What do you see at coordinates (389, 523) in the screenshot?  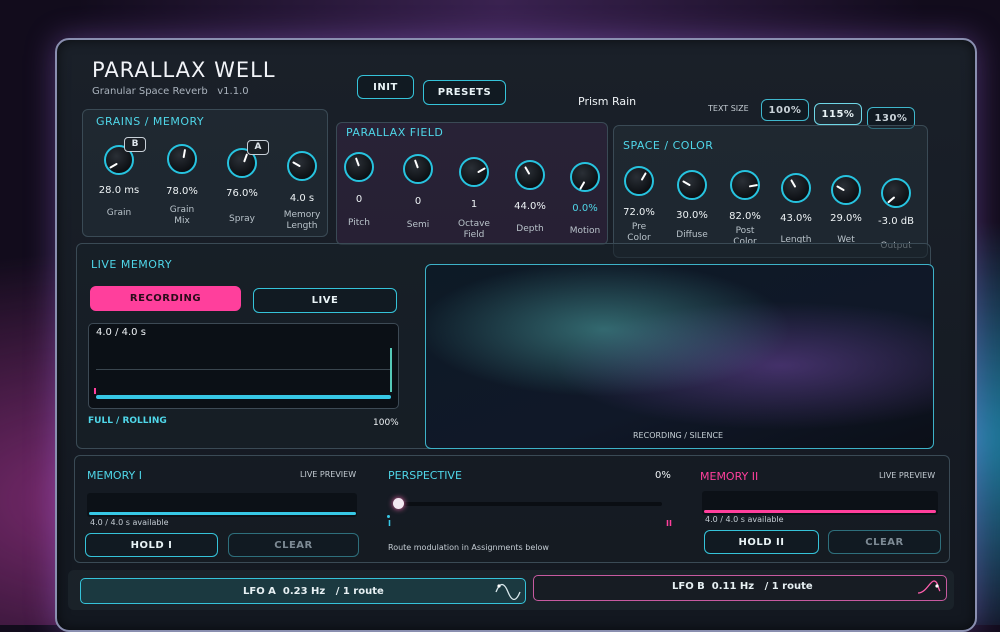 I see `perspective-left-mark: I` at bounding box center [389, 523].